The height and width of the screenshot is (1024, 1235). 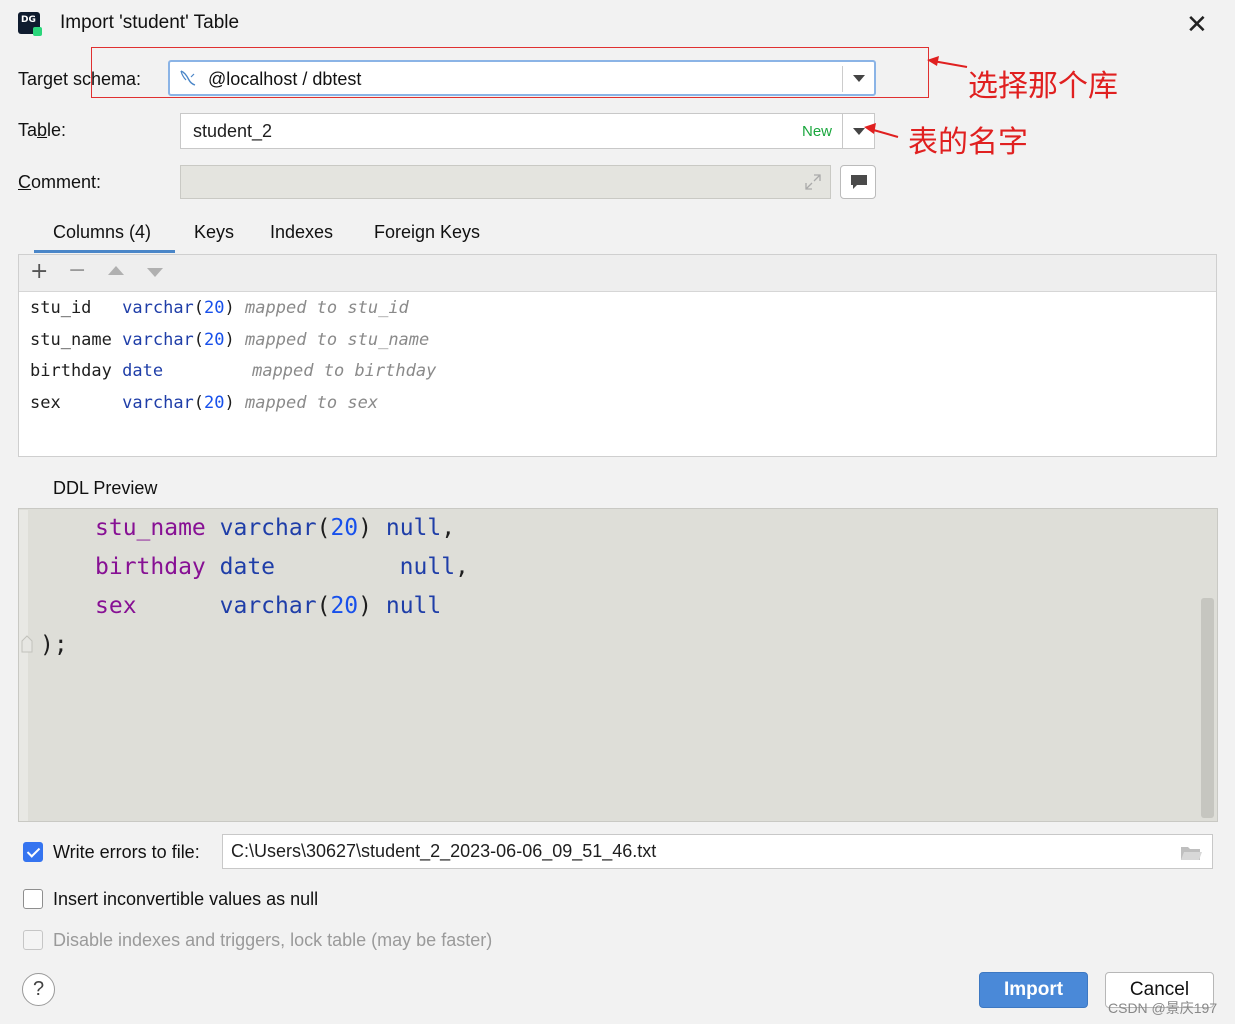 What do you see at coordinates (214, 232) in the screenshot?
I see `tab-keys: Keys` at bounding box center [214, 232].